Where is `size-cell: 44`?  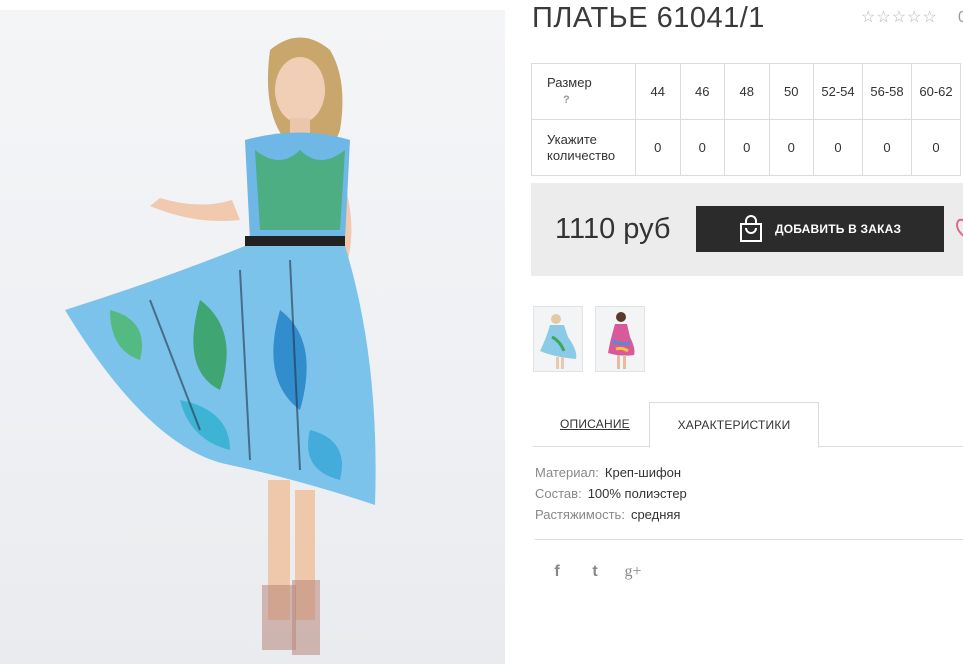 size-cell: 44 is located at coordinates (658, 91).